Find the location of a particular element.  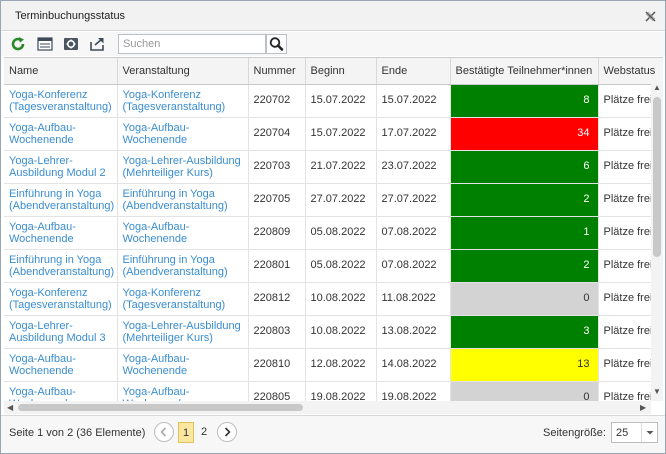

close-icon is located at coordinates (650, 16).